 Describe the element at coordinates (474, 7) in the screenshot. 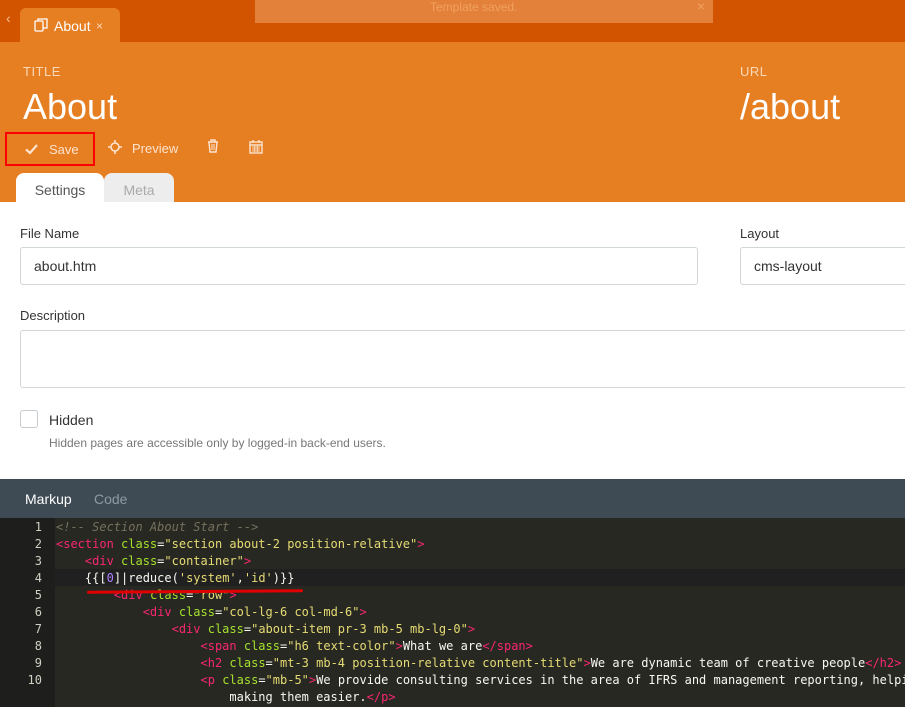

I see `flash-message-text: Template saved.` at that location.